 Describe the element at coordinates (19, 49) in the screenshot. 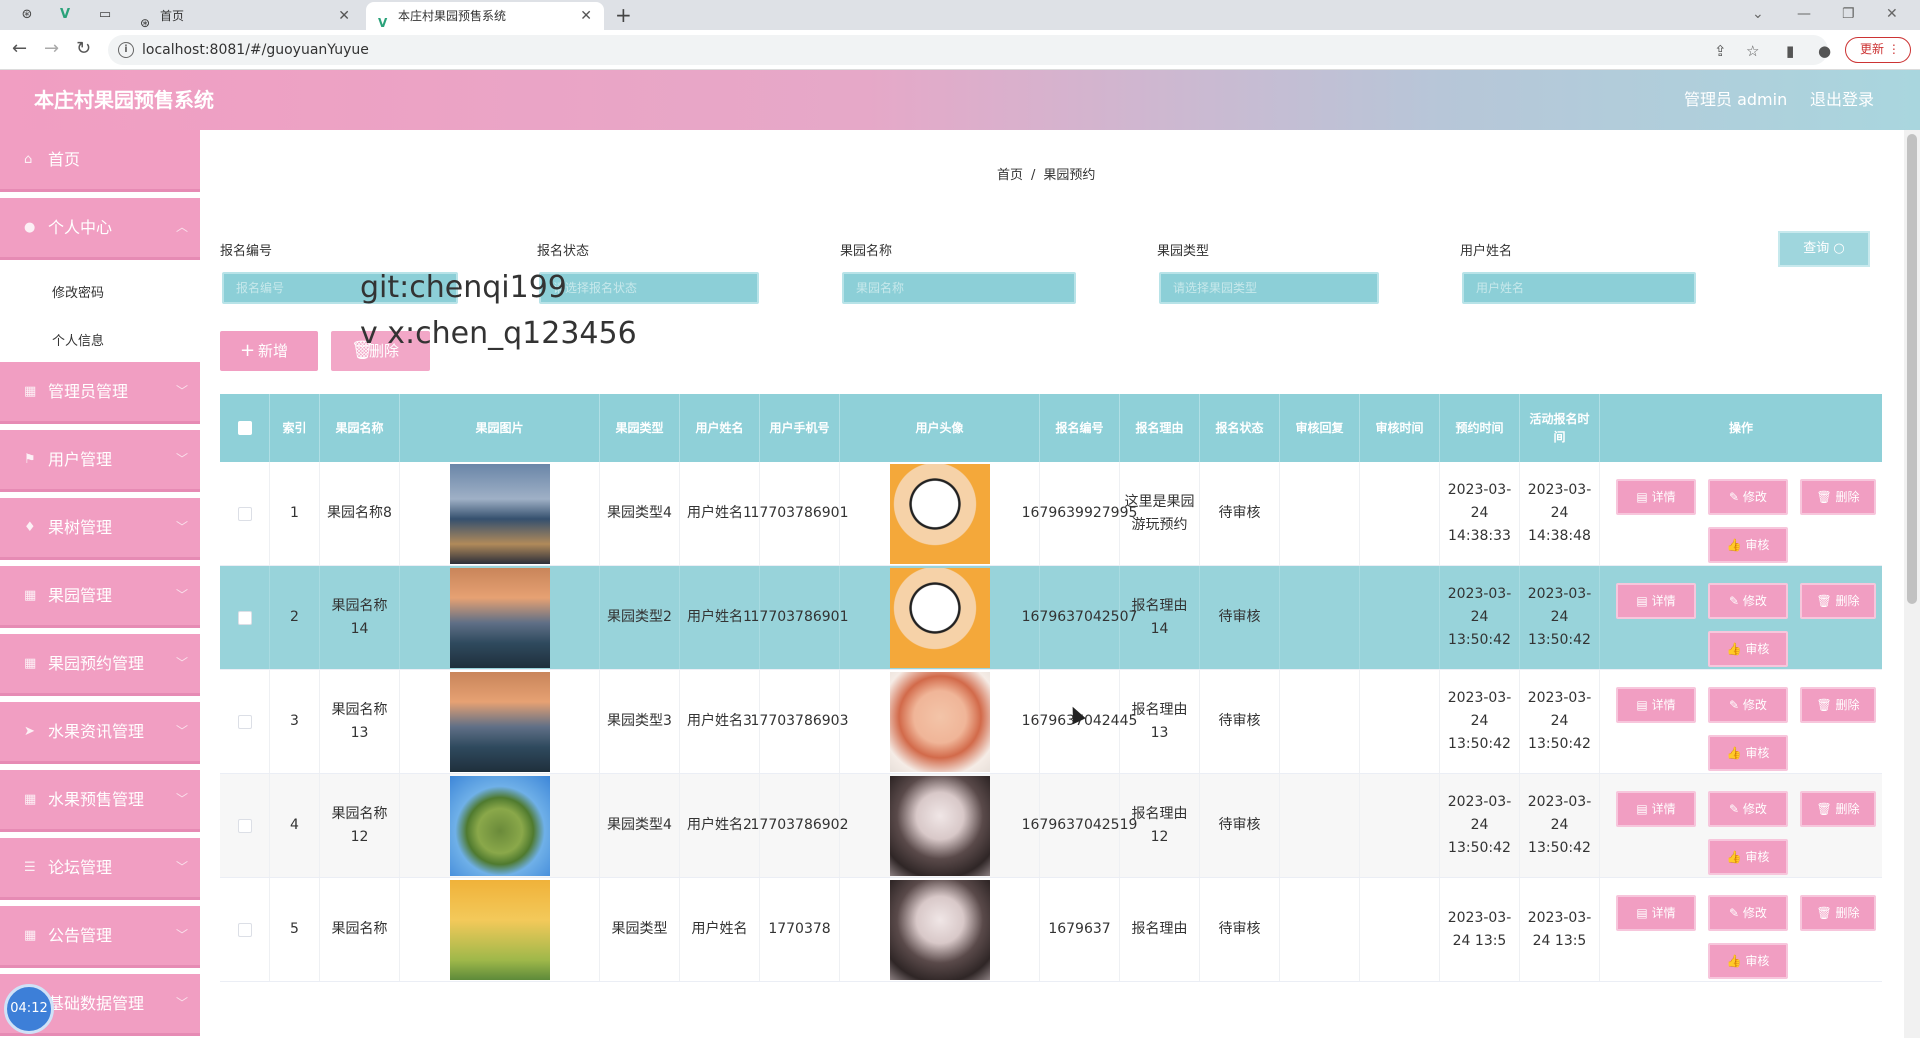

I see `back-icon: ←` at that location.